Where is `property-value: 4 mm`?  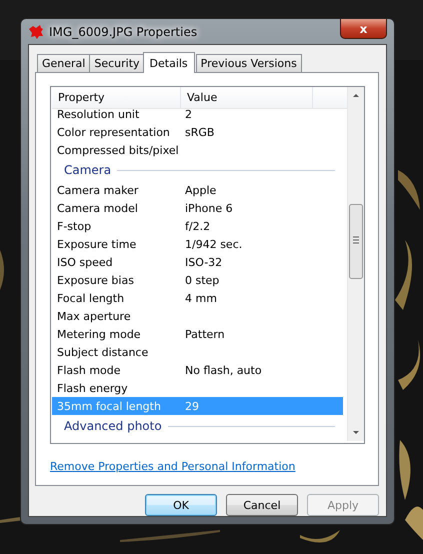
property-value: 4 mm is located at coordinates (201, 298).